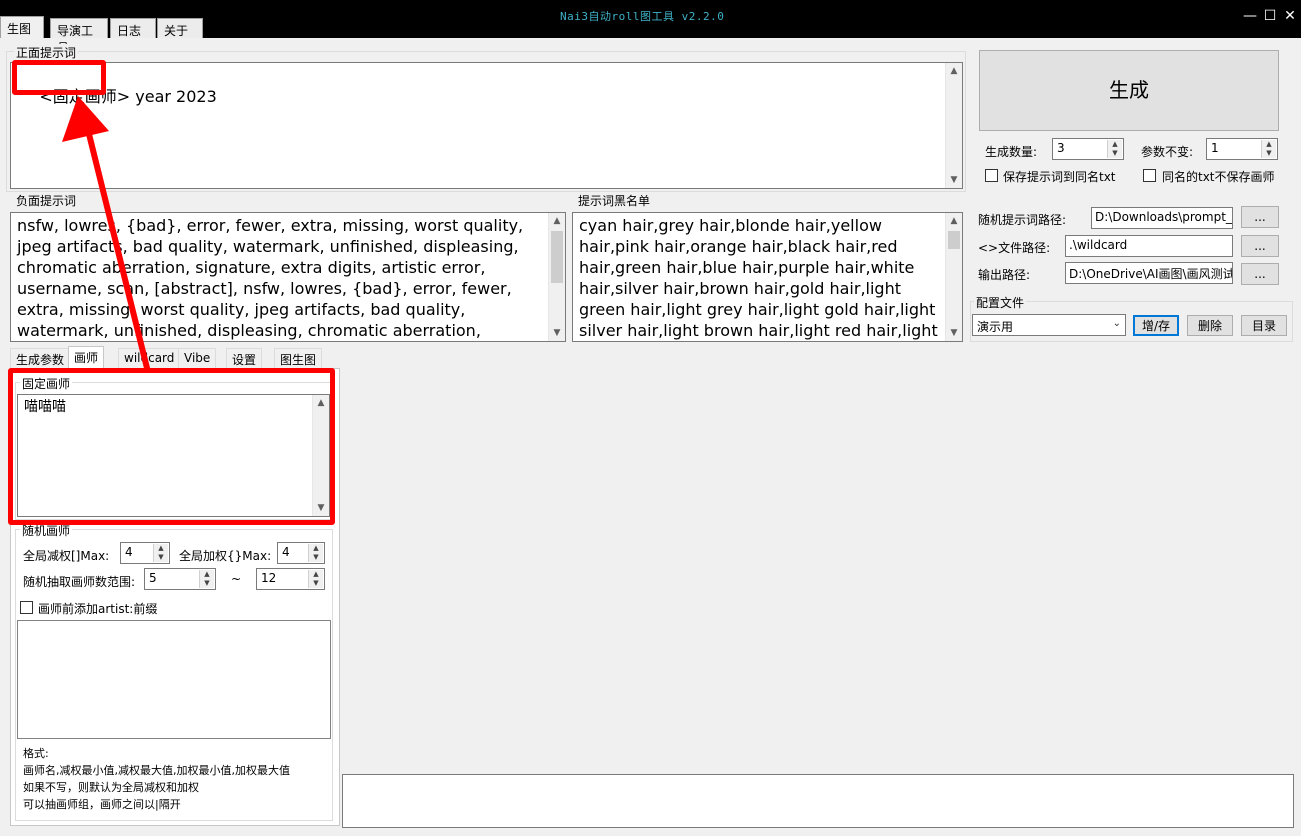 The height and width of the screenshot is (836, 1301). What do you see at coordinates (1149, 246) in the screenshot?
I see `wildcard-path-input: .\wildcard` at bounding box center [1149, 246].